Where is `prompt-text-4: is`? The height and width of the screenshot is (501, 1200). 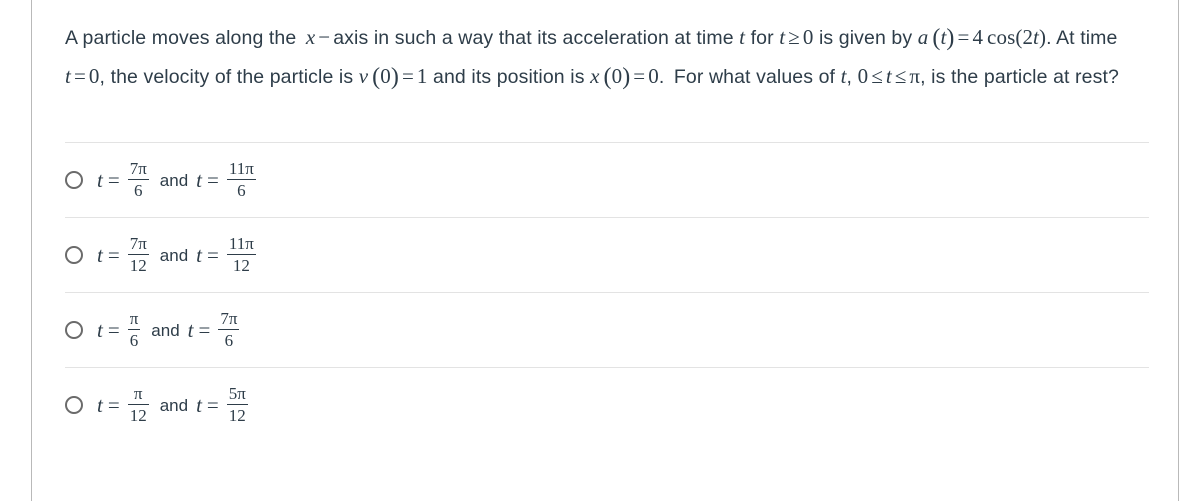 prompt-text-4: is is located at coordinates (826, 38).